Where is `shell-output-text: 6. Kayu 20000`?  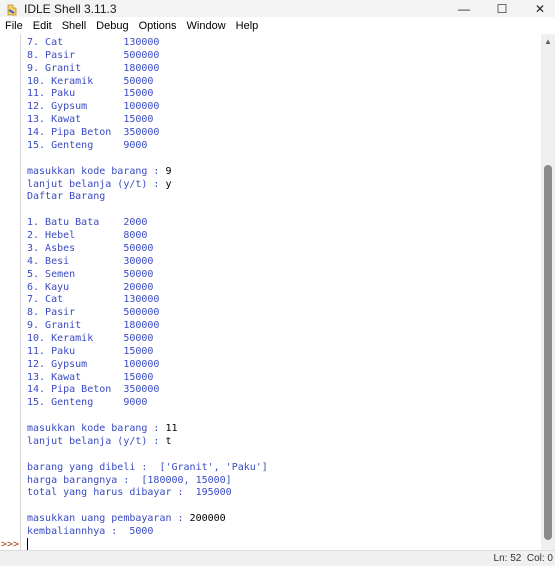
shell-output-text: 6. Kayu 20000 is located at coordinates (90, 287).